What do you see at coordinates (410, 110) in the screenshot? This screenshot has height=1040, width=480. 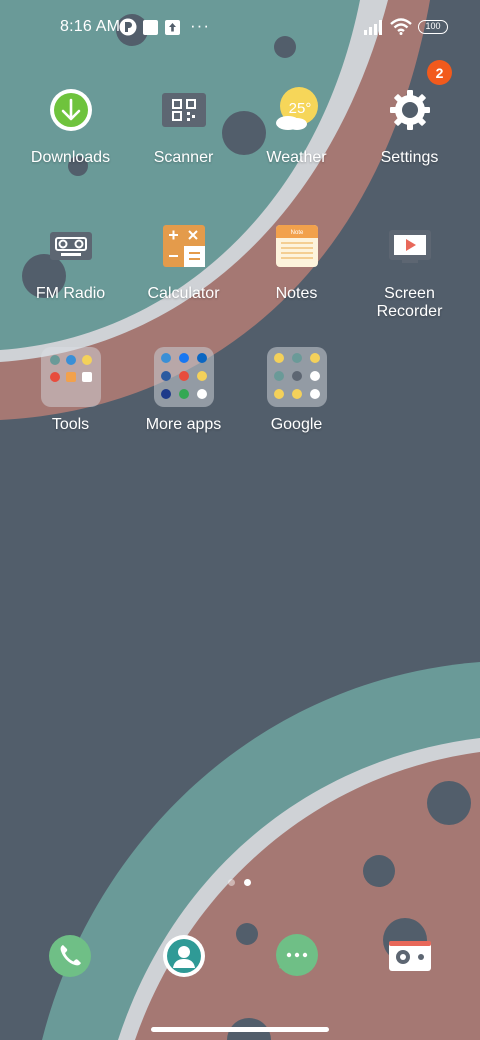 I see `gear-icon` at bounding box center [410, 110].